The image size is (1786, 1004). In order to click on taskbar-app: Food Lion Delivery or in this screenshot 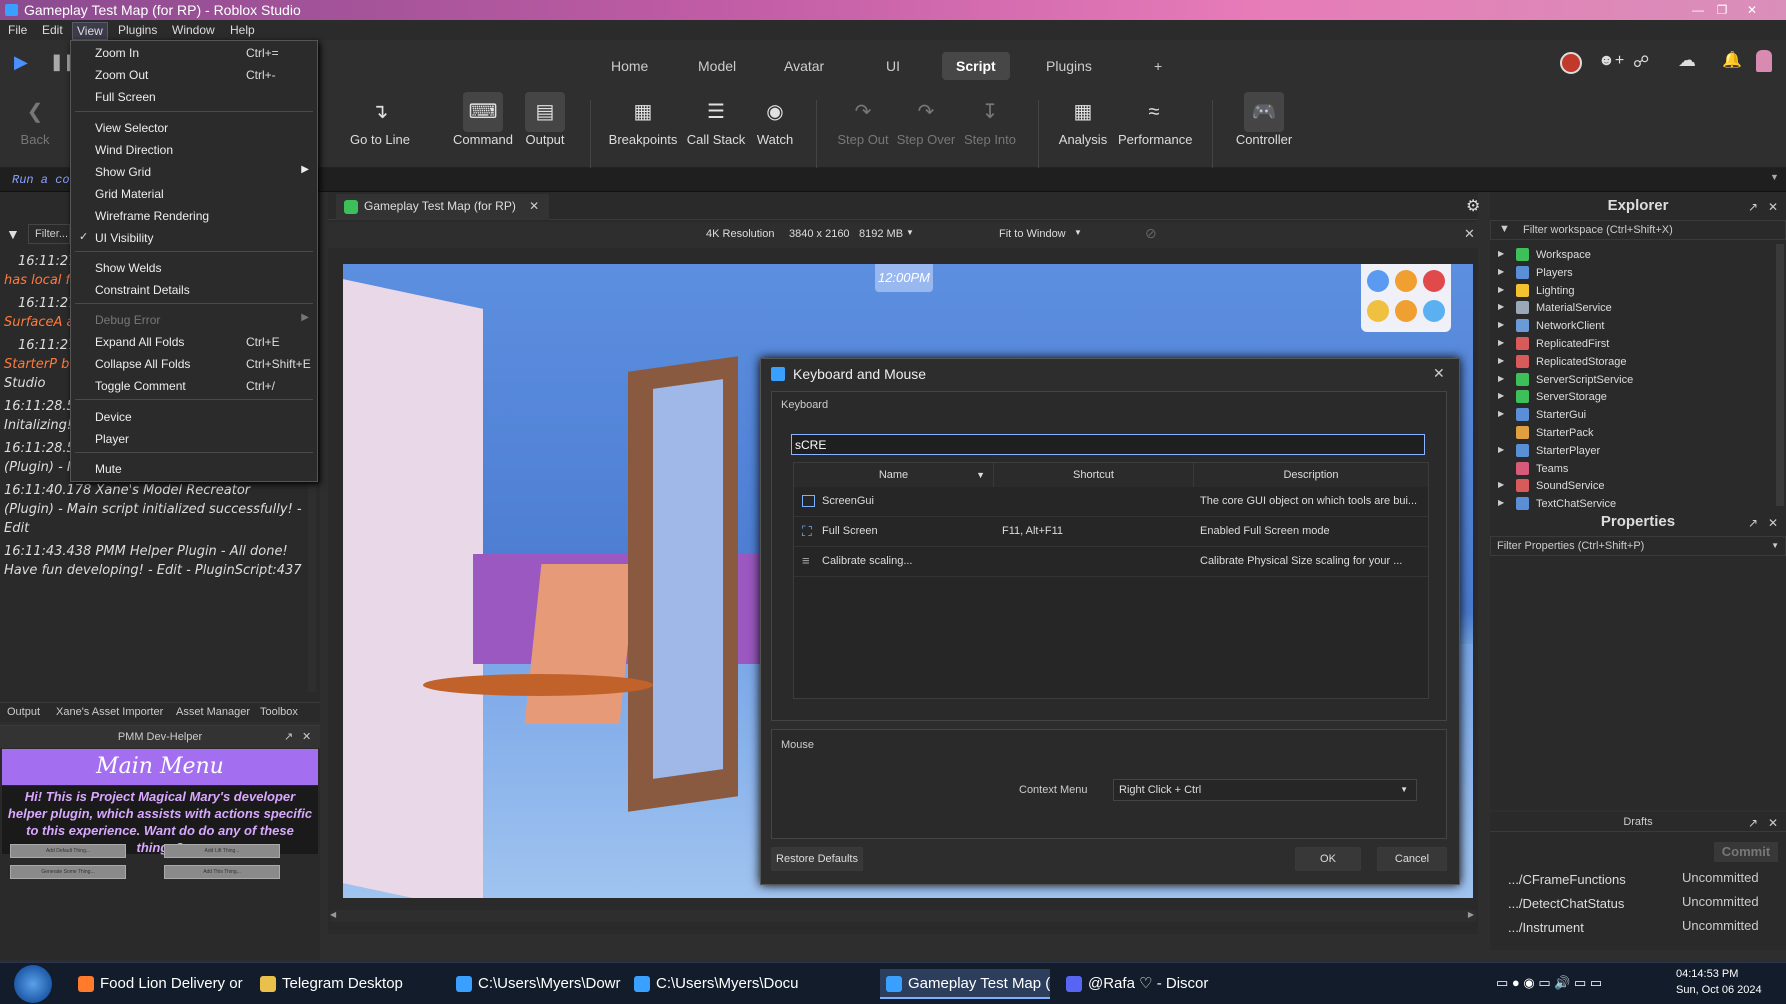, I will do `click(157, 984)`.